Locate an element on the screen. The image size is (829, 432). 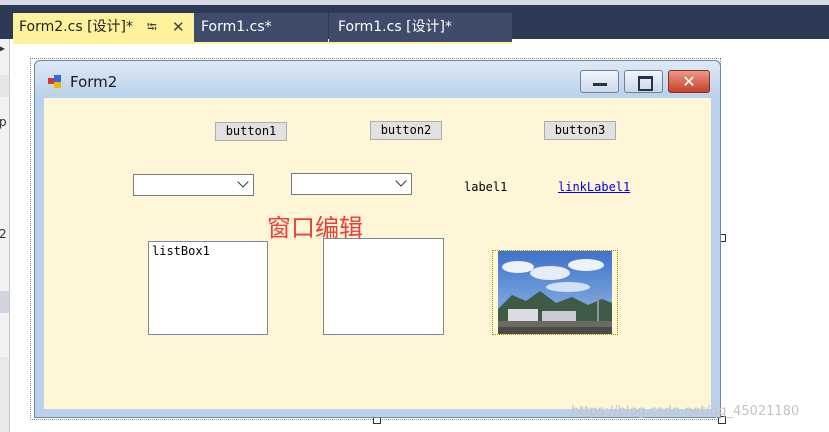
minimize-icon is located at coordinates (600, 84).